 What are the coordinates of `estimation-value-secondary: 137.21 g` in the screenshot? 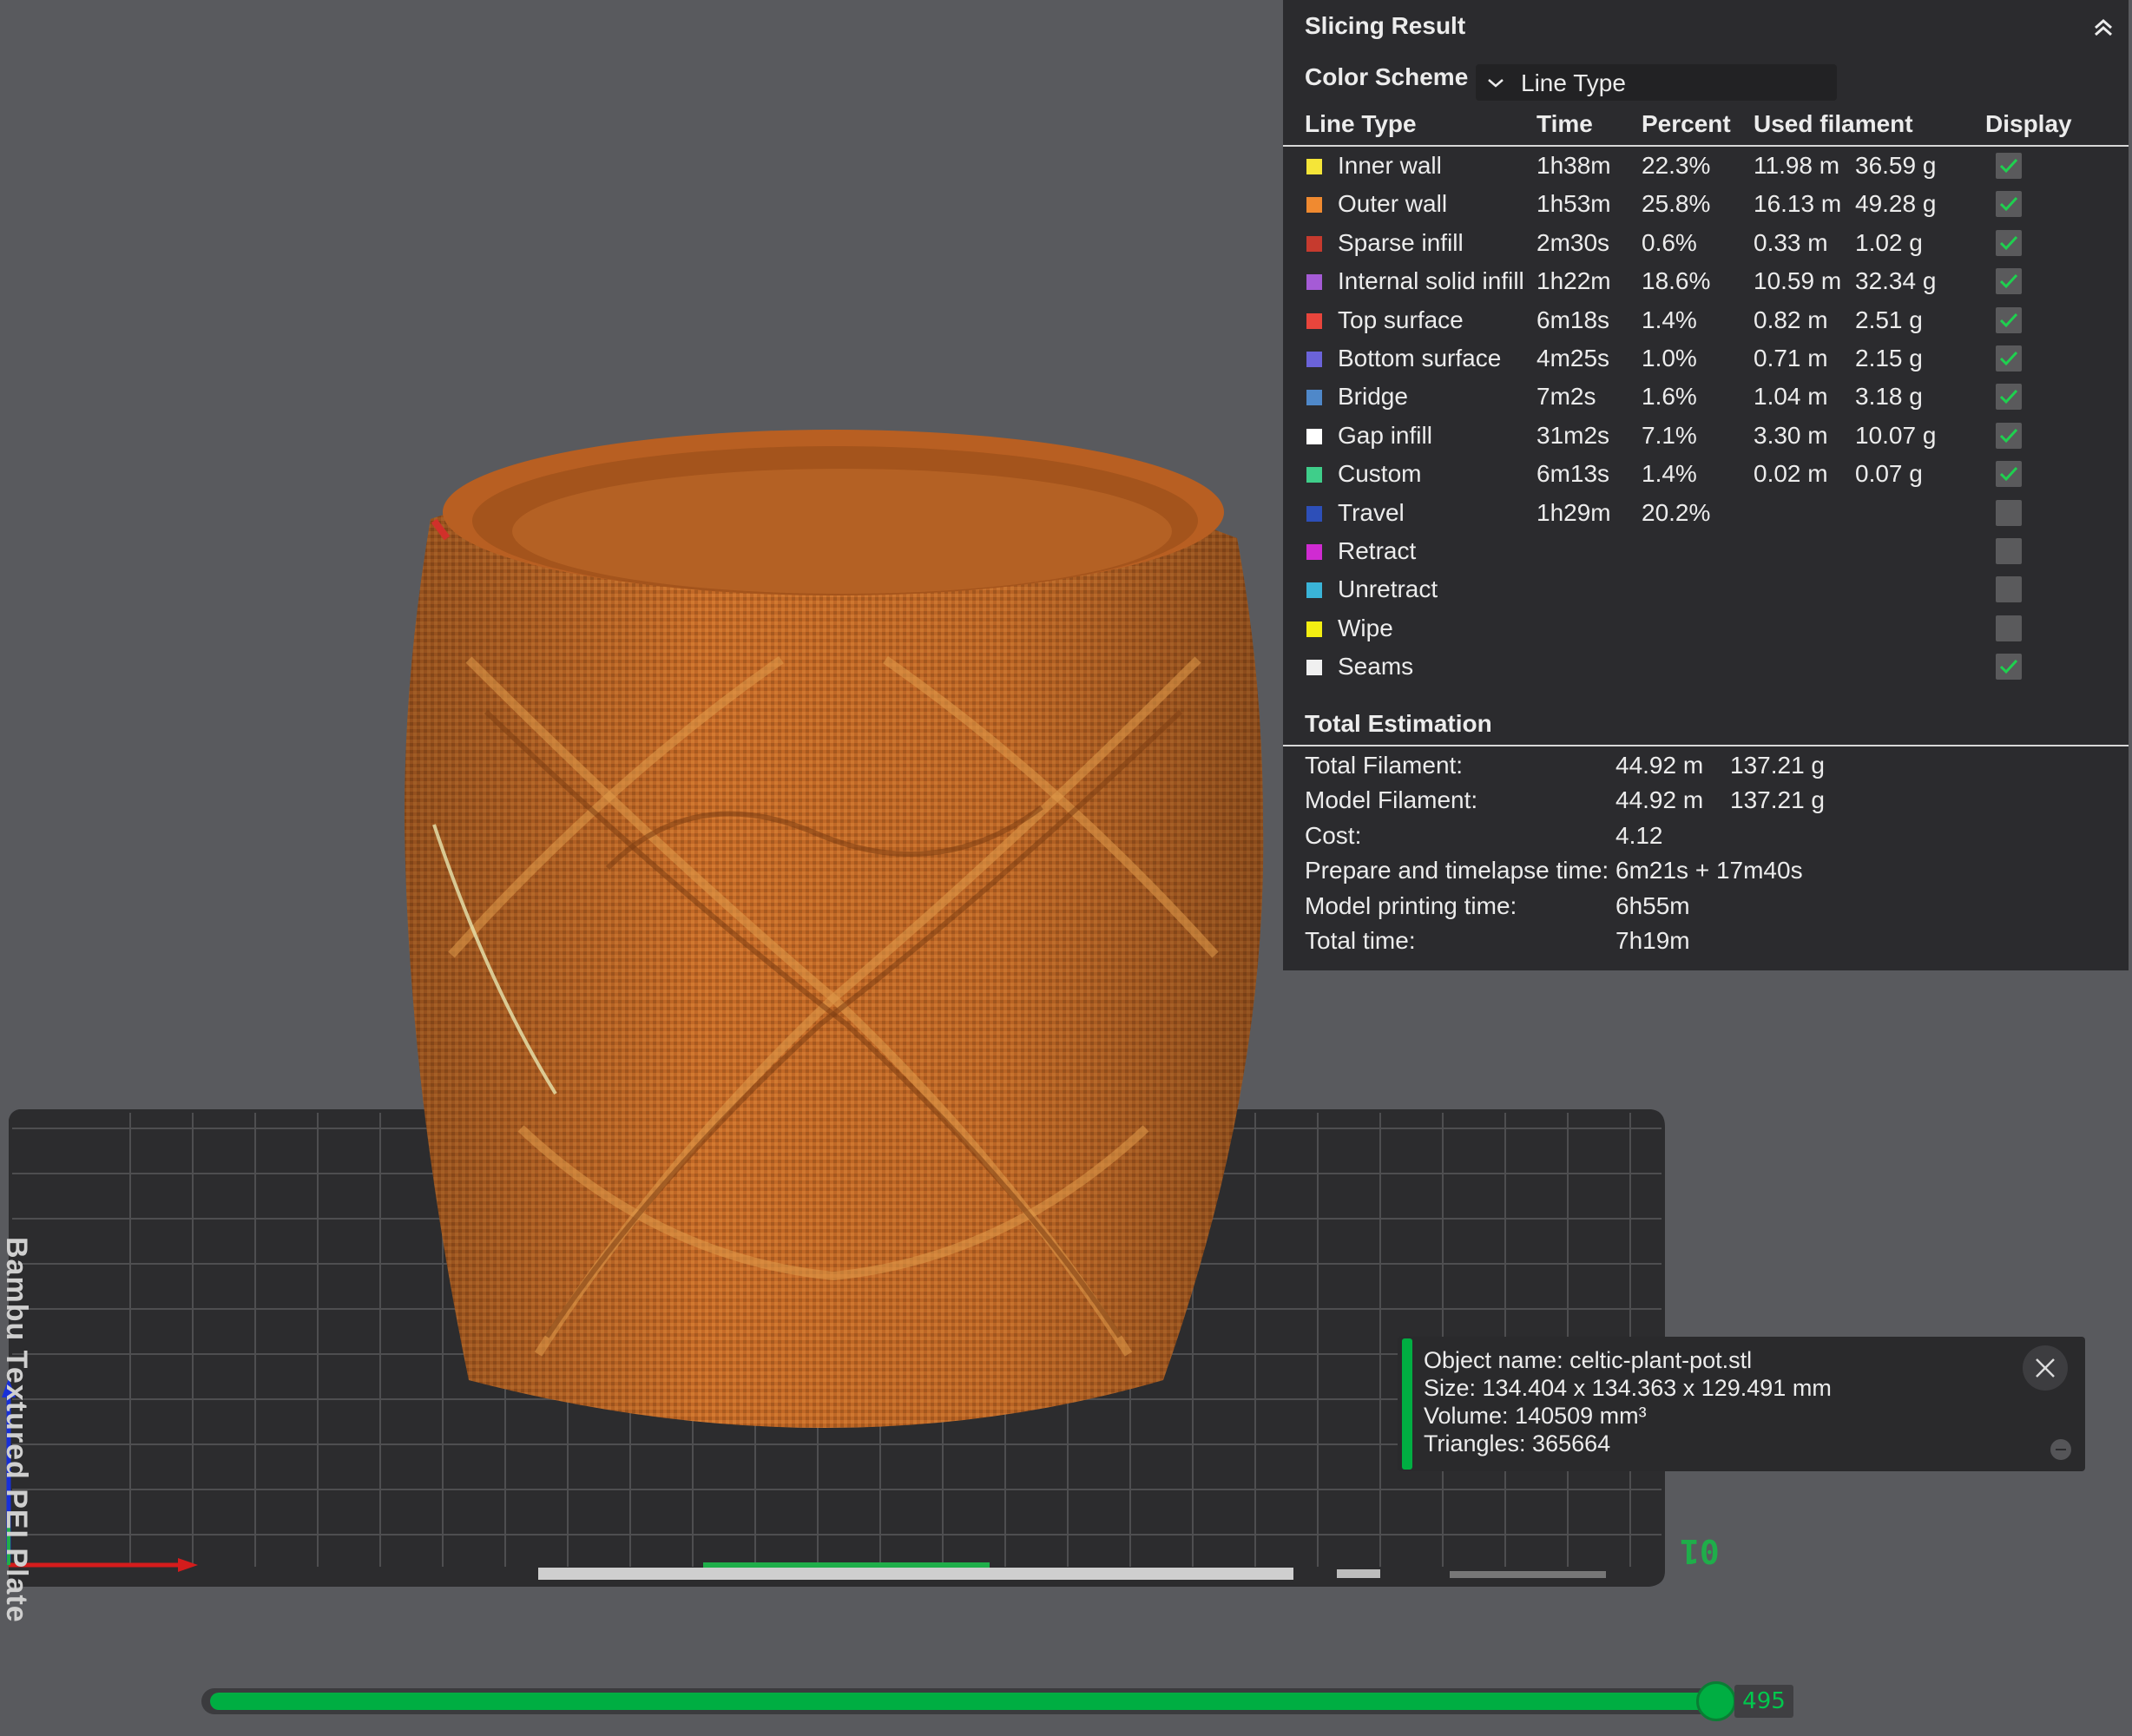 It's located at (1778, 800).